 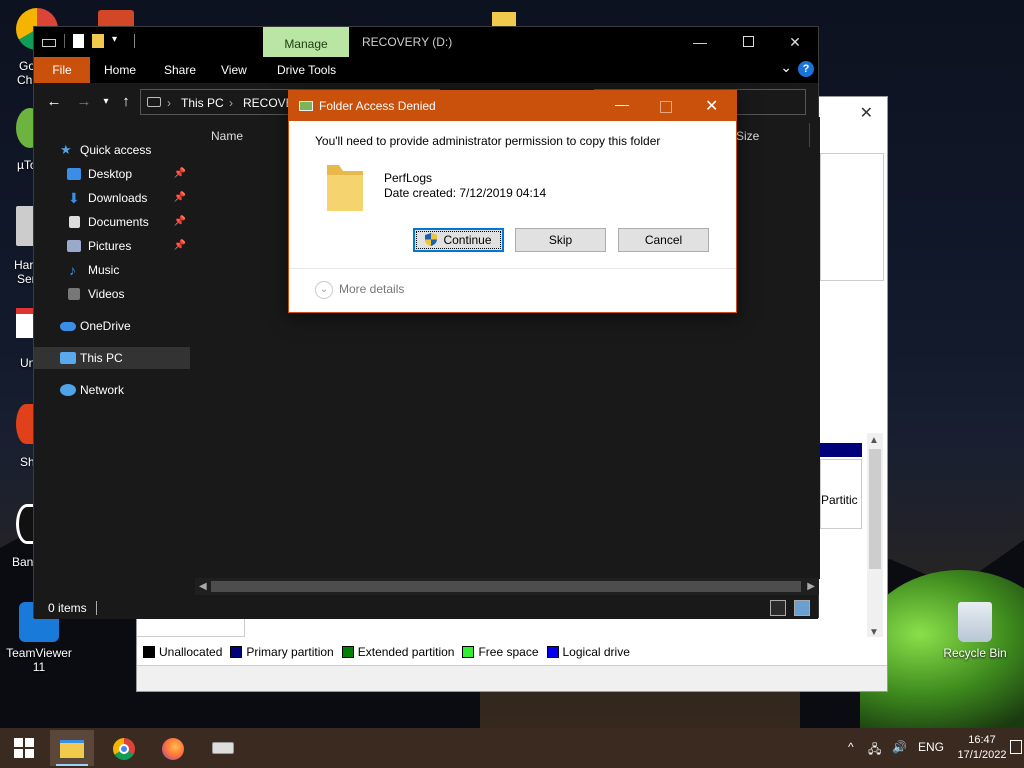 What do you see at coordinates (306, 42) in the screenshot?
I see `manage-context-tab: Manage` at bounding box center [306, 42].